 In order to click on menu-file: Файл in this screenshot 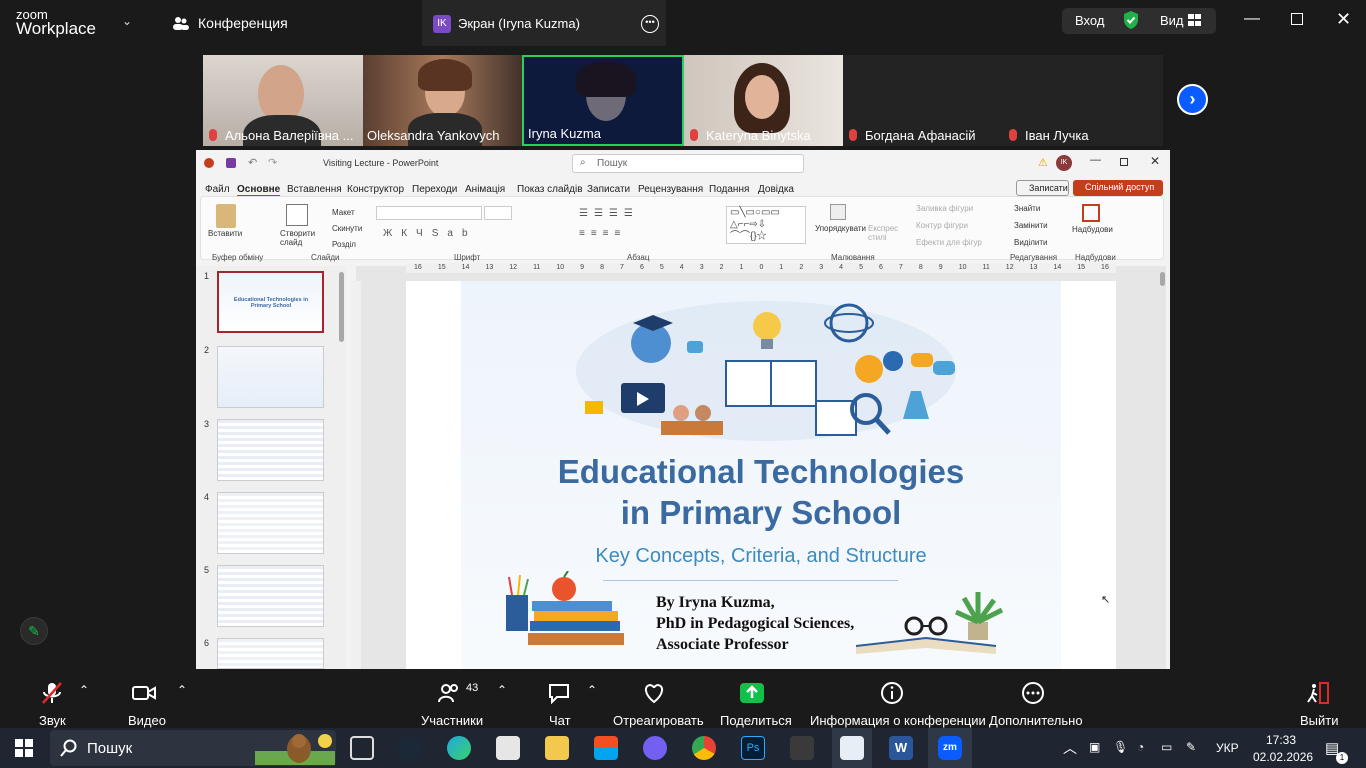, I will do `click(217, 189)`.